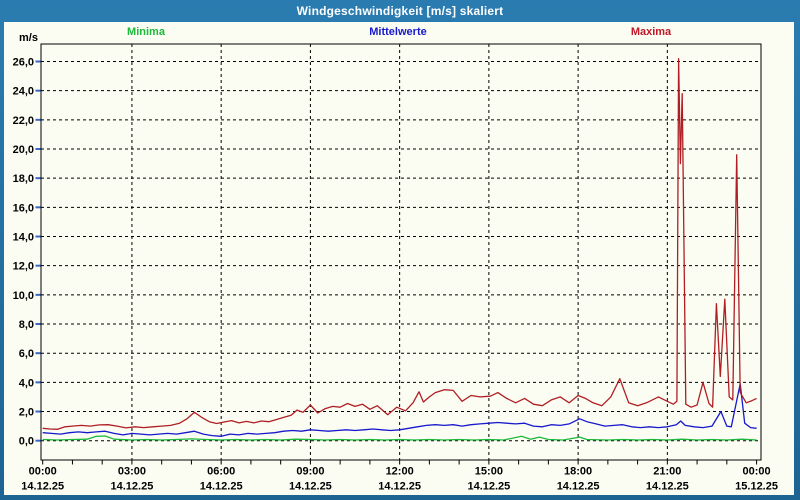  Describe the element at coordinates (221, 472) in the screenshot. I see `svg-text: 06:00` at that location.